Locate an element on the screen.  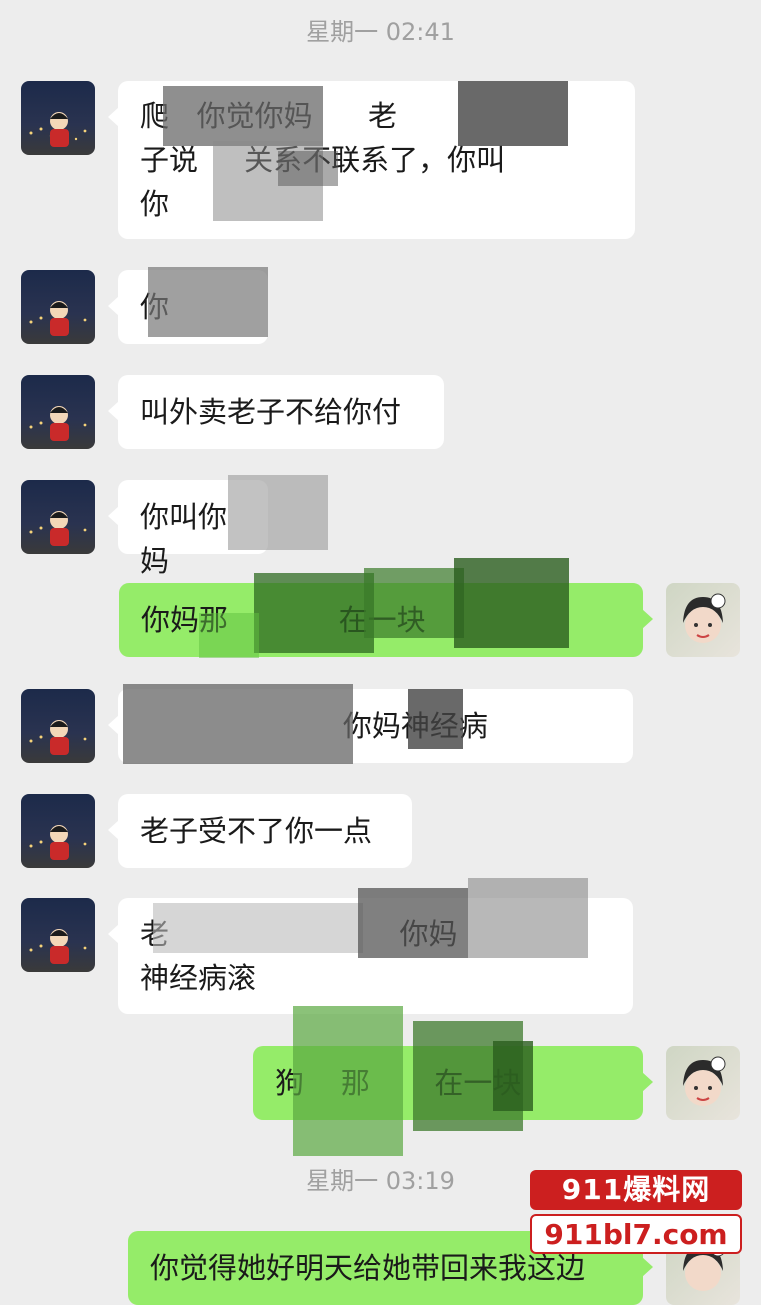
message-text: 老 你妈 神经病滚 is located at coordinates (299, 956).